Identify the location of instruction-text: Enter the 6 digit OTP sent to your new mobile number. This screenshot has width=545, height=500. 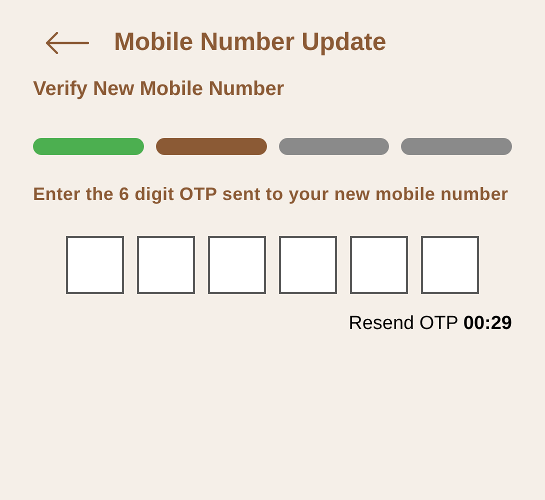
(271, 194).